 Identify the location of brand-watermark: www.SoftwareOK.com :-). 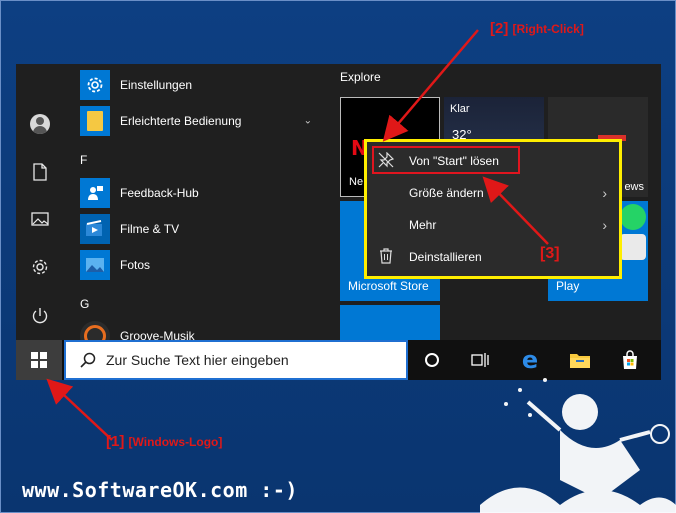
(160, 490).